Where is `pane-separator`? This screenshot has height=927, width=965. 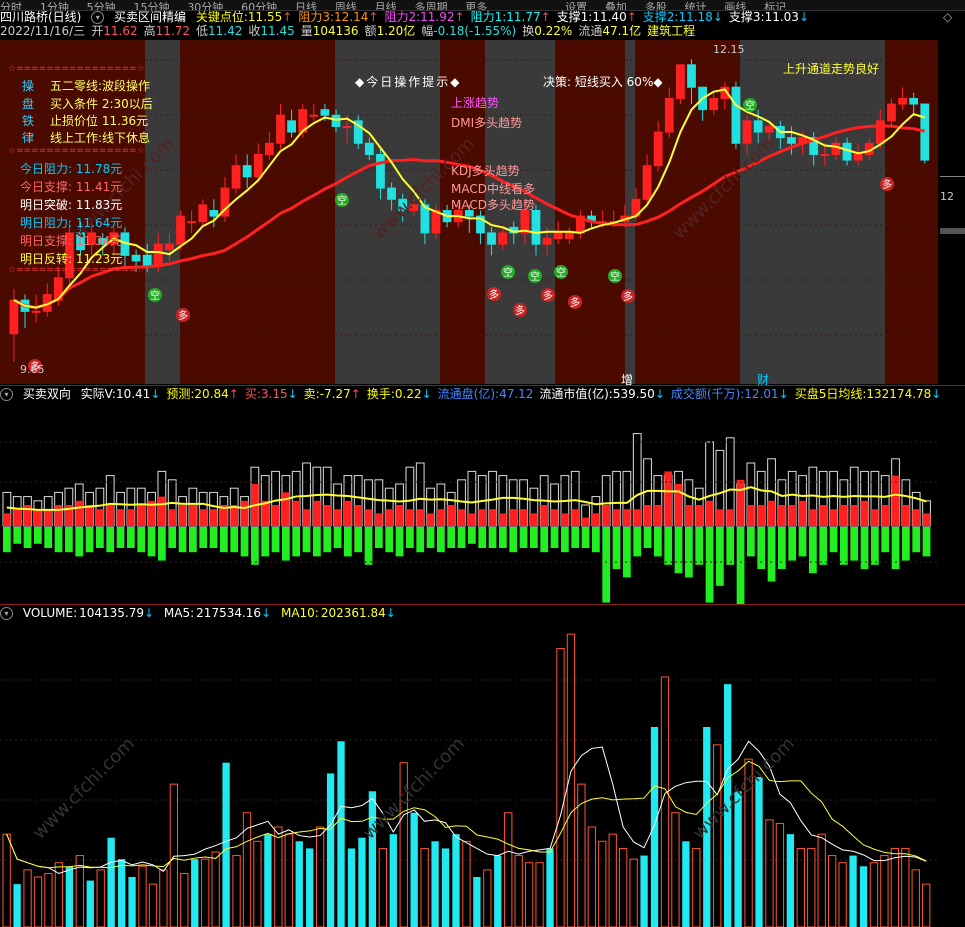 pane-separator is located at coordinates (482, 385).